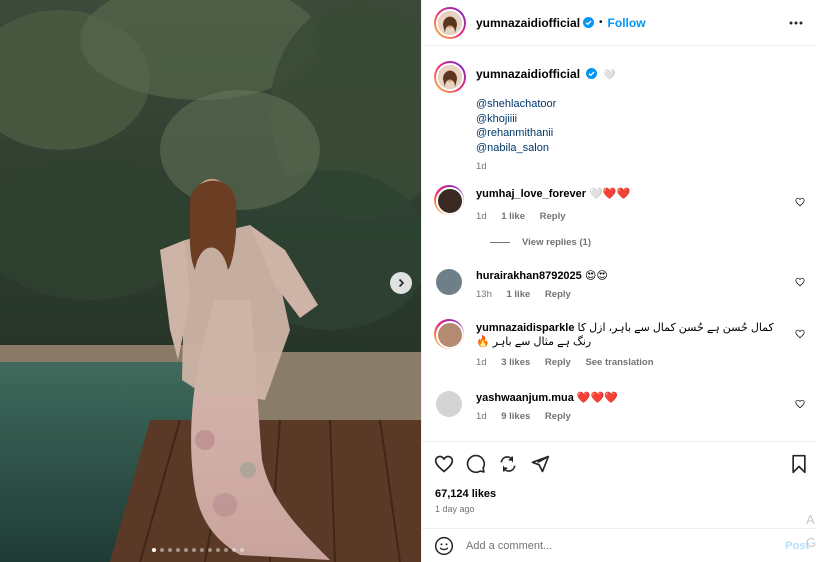 Image resolution: width=816 pixels, height=562 pixels. What do you see at coordinates (540, 464) in the screenshot?
I see `send-icon` at bounding box center [540, 464].